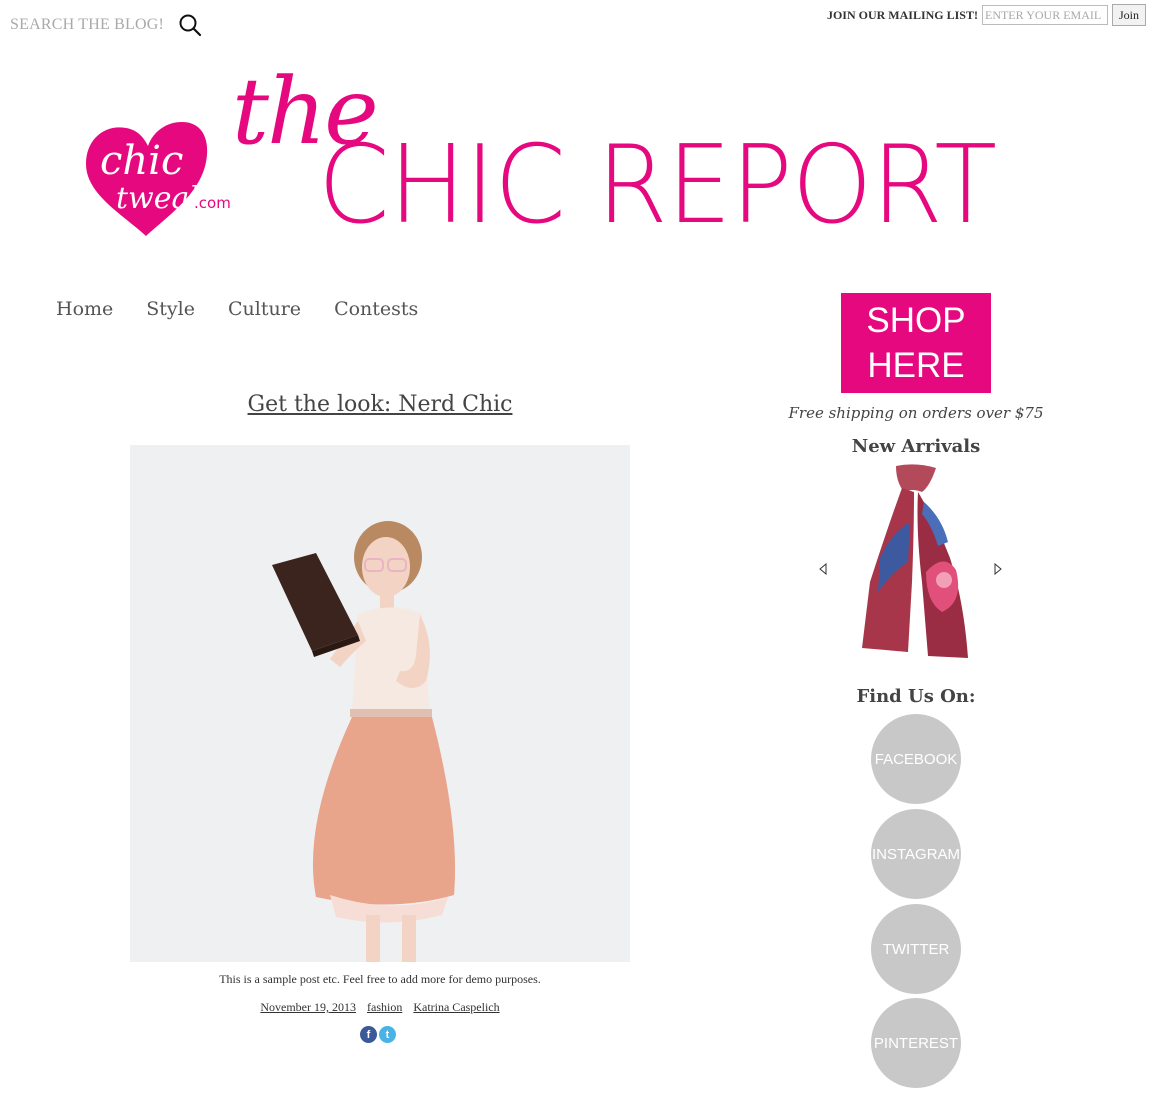 The width and height of the screenshot is (1174, 1099). Describe the element at coordinates (998, 568) in the screenshot. I see `carousel-next-icon` at that location.